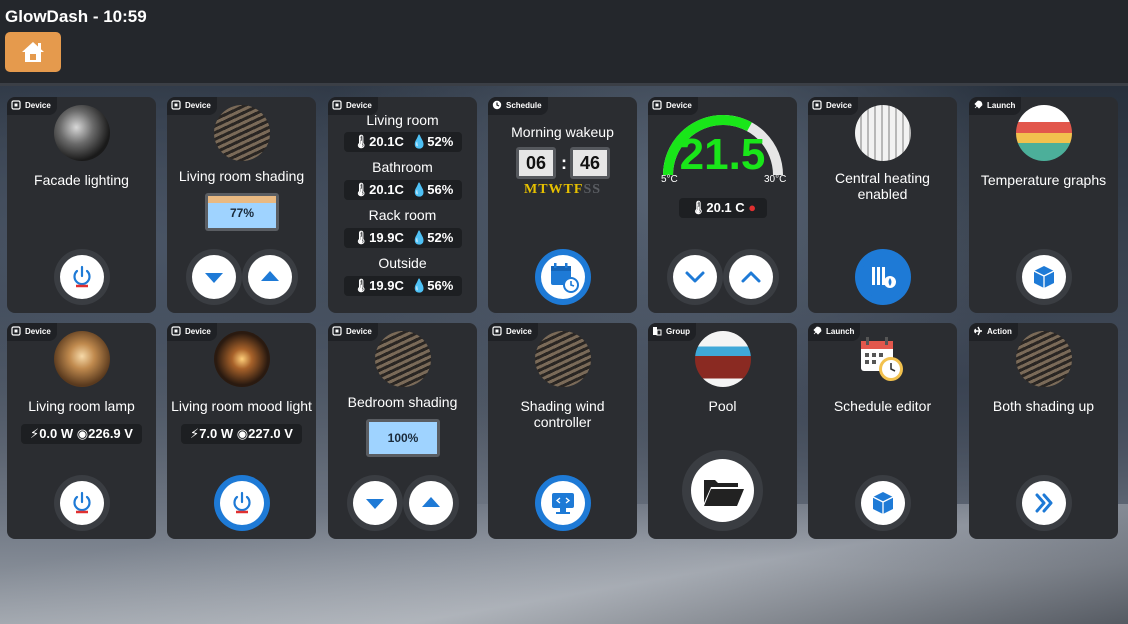 This screenshot has height=624, width=1128. Describe the element at coordinates (81, 205) in the screenshot. I see `tile-facade-lighting: Device Facade lighting` at that location.